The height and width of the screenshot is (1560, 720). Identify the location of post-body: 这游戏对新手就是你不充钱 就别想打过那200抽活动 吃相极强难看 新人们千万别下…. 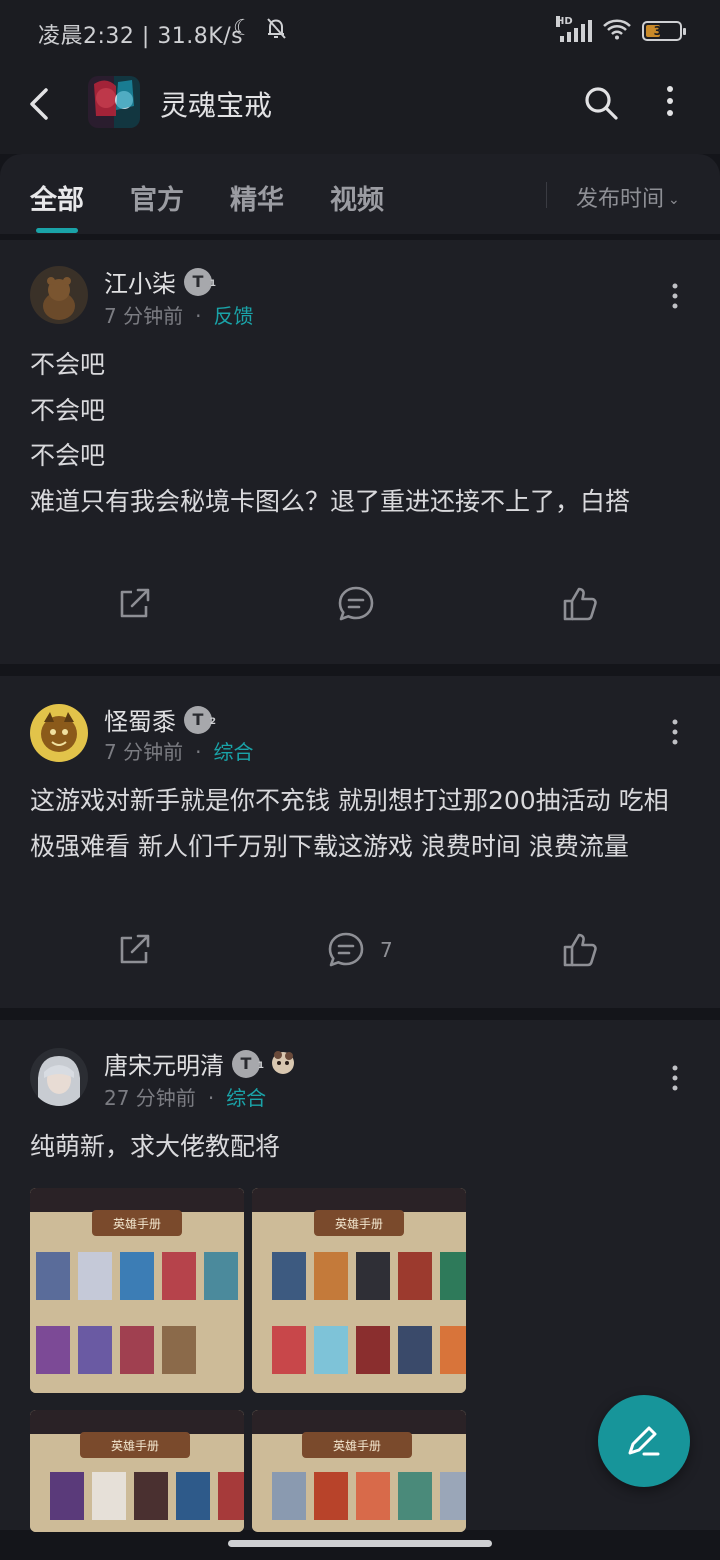
(360, 823).